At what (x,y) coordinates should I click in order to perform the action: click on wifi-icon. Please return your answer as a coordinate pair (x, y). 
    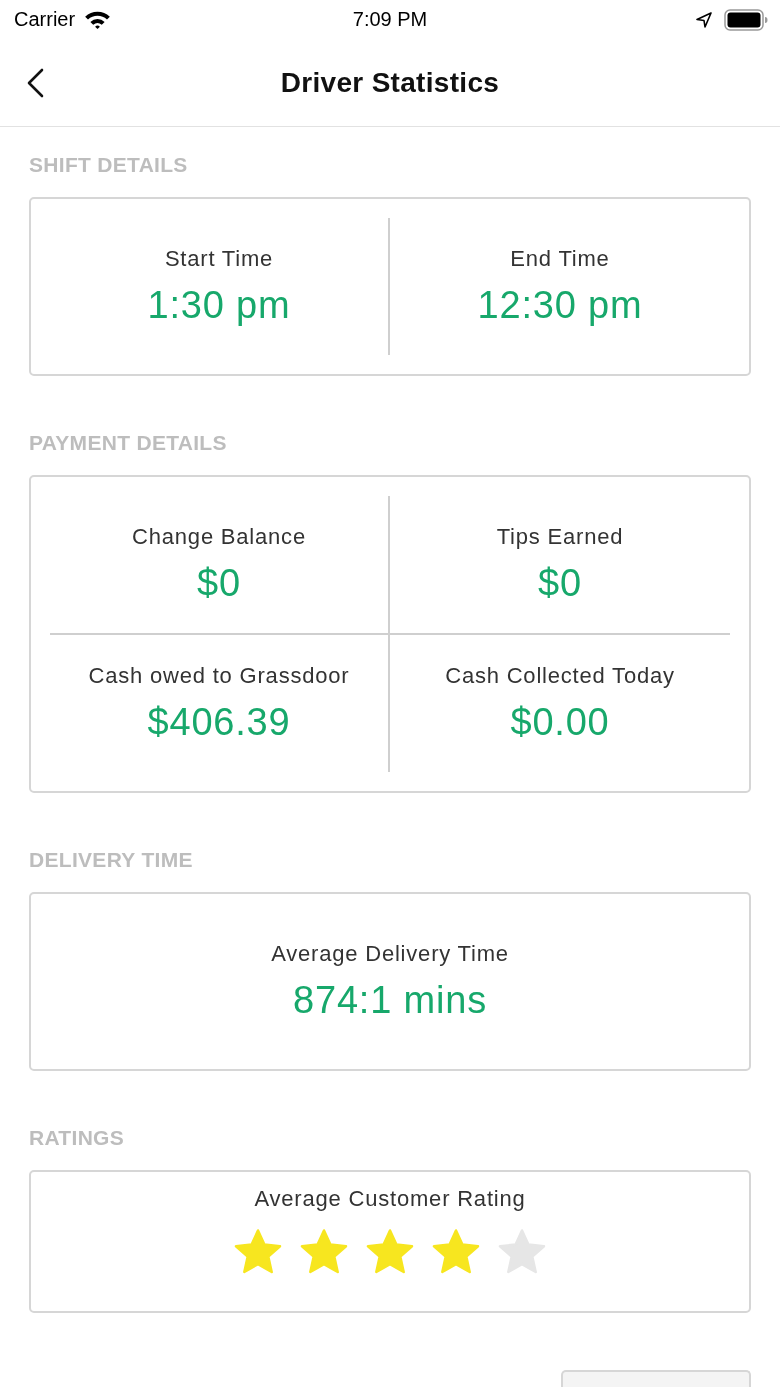
    Looking at the image, I should click on (98, 20).